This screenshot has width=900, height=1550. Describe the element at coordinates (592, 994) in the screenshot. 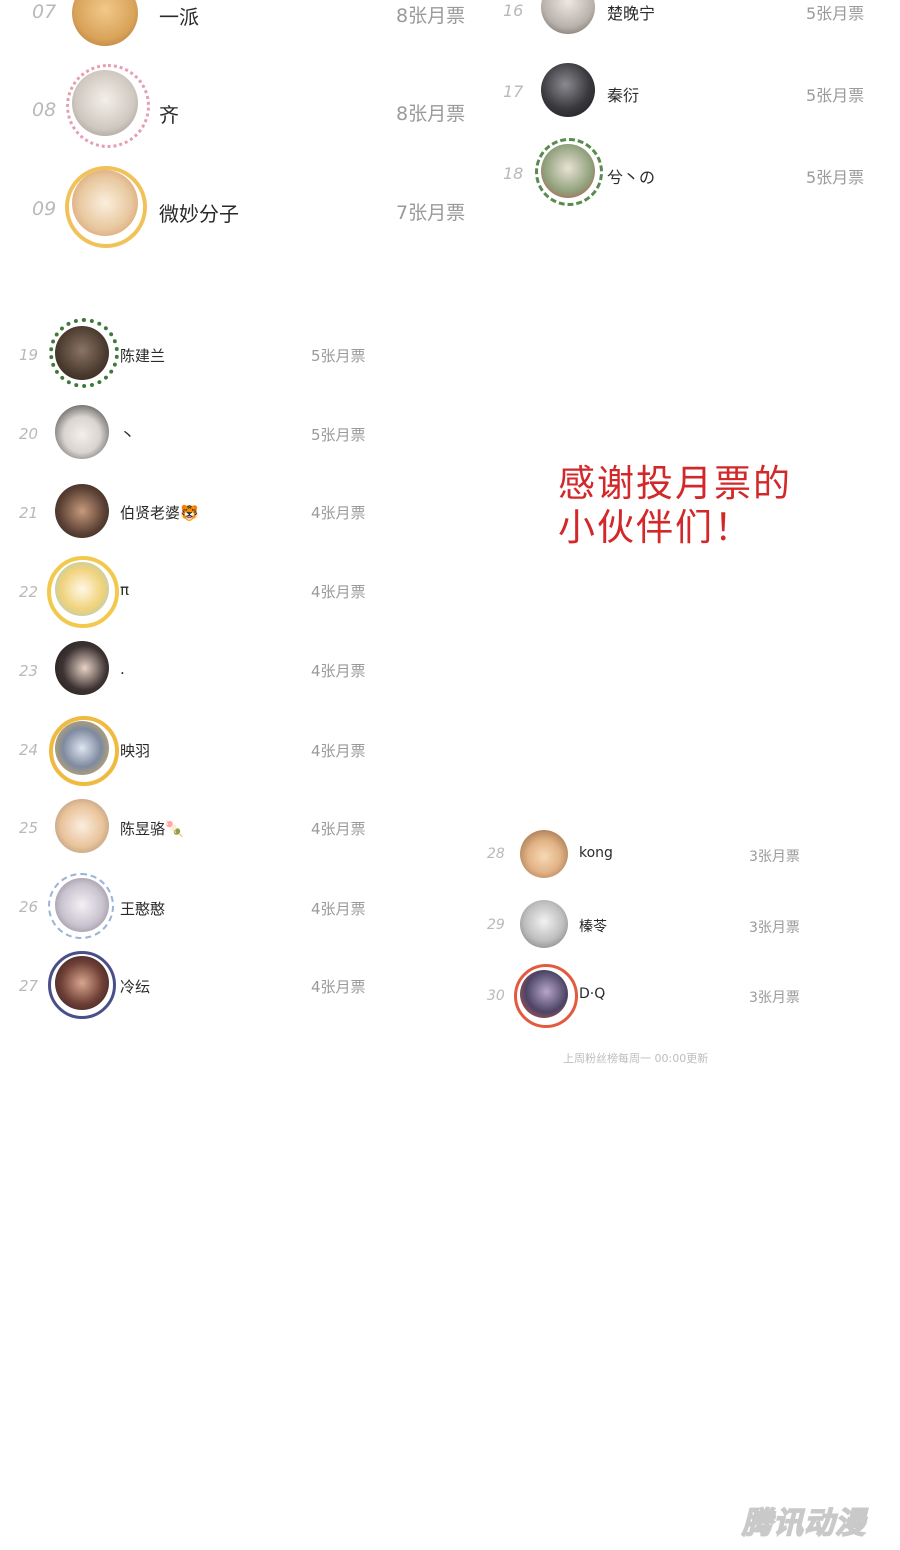

I see `fan-name: D·Q` at that location.